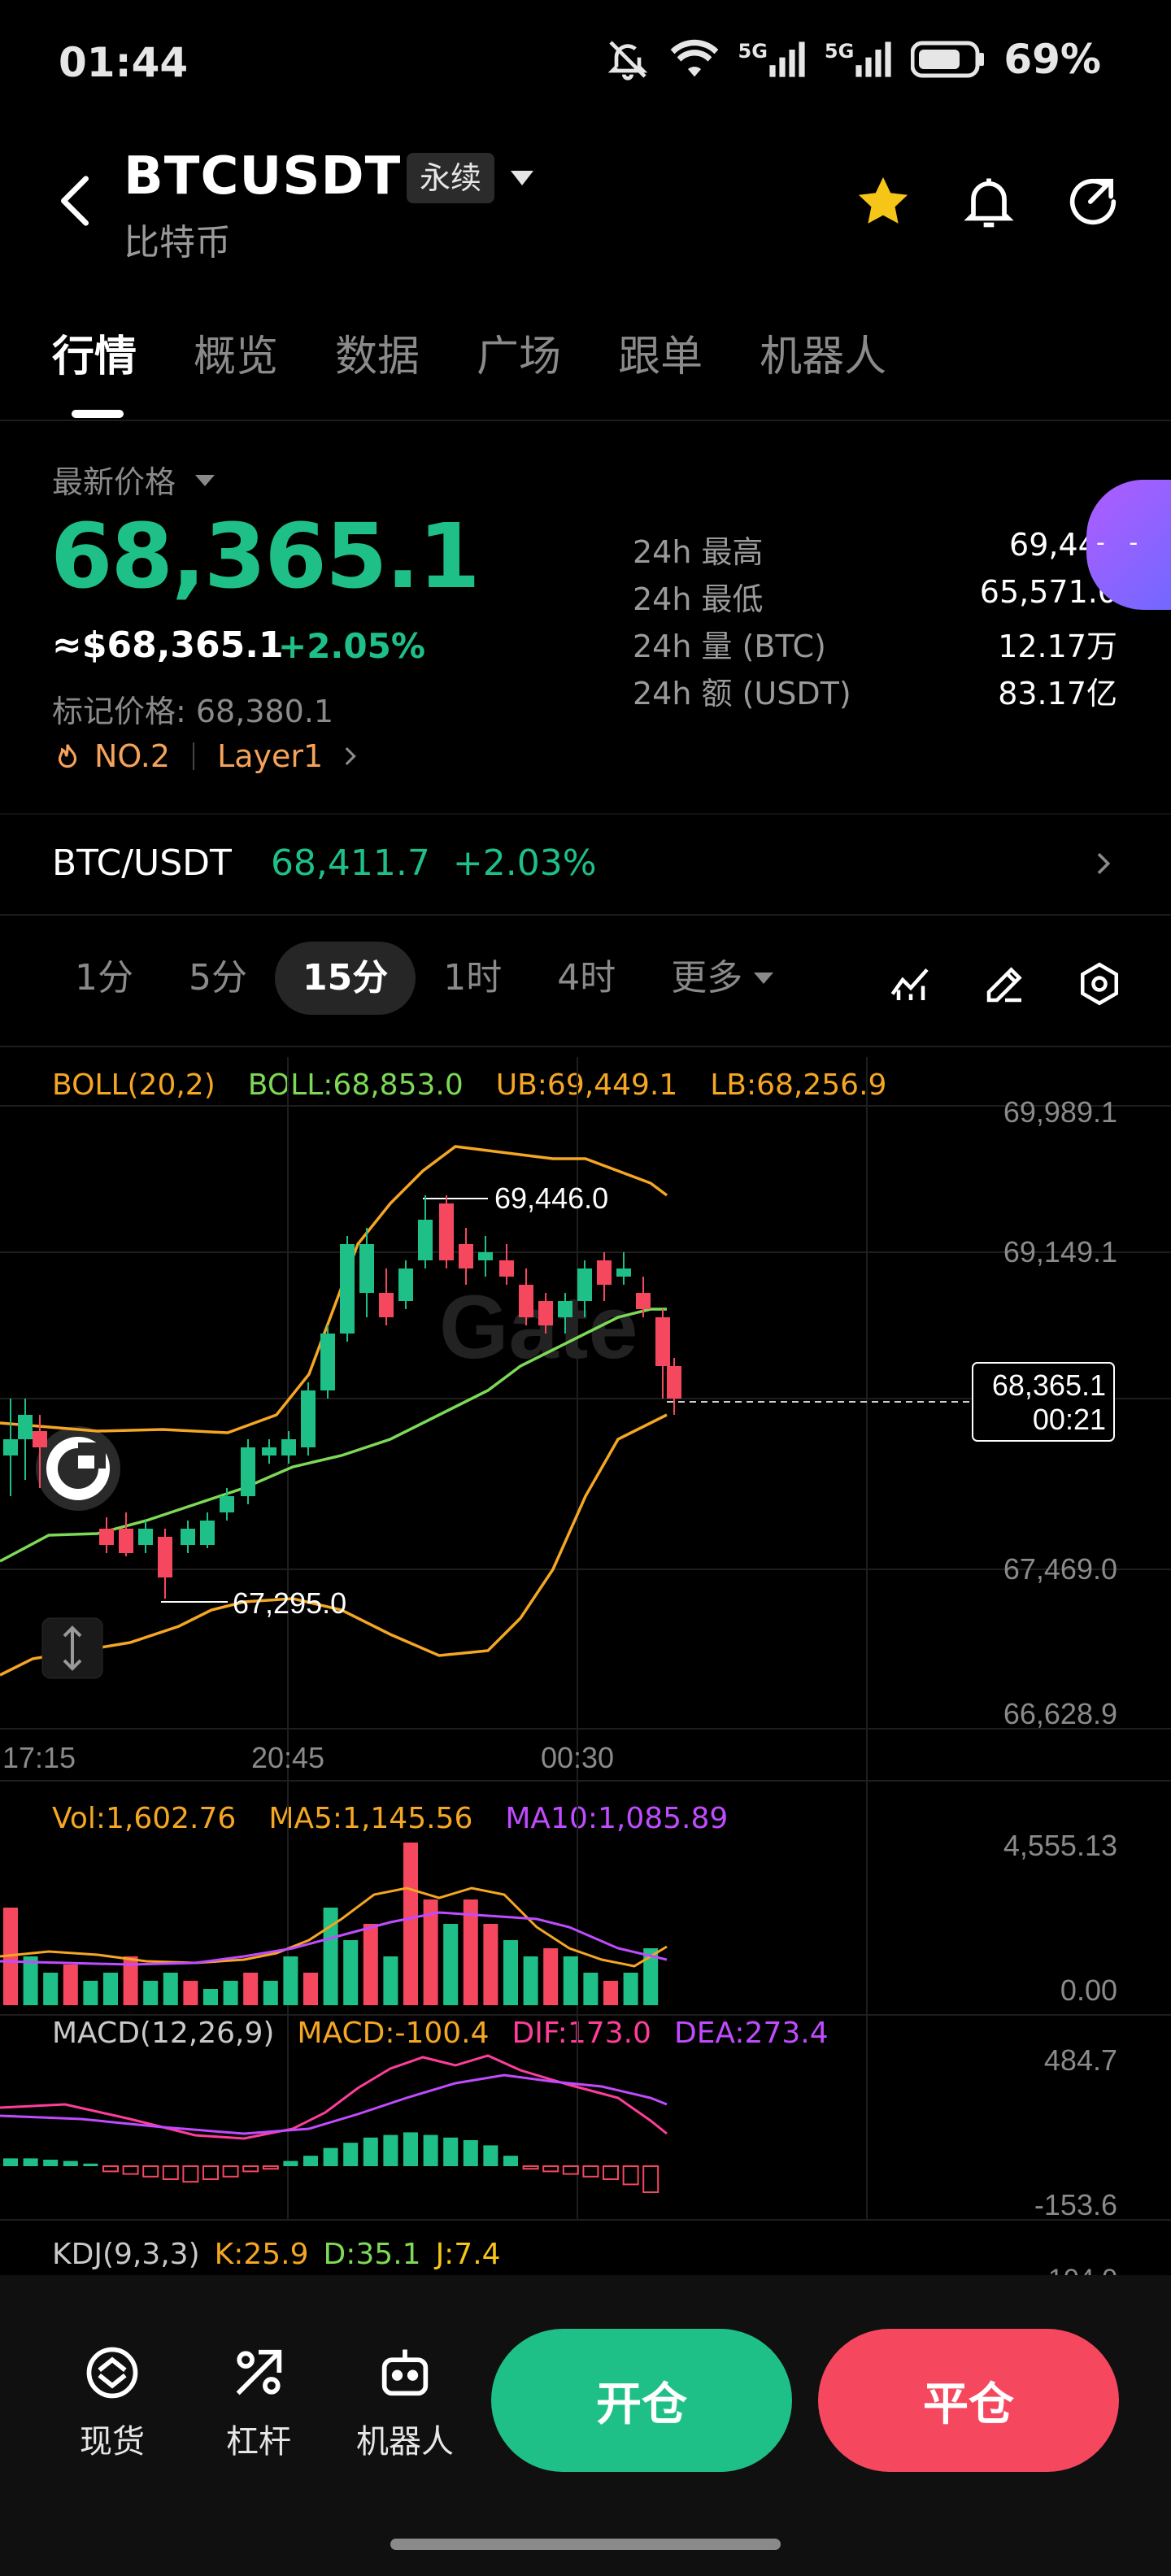  Describe the element at coordinates (95, 353) in the screenshot. I see `tab-market: 行情` at that location.